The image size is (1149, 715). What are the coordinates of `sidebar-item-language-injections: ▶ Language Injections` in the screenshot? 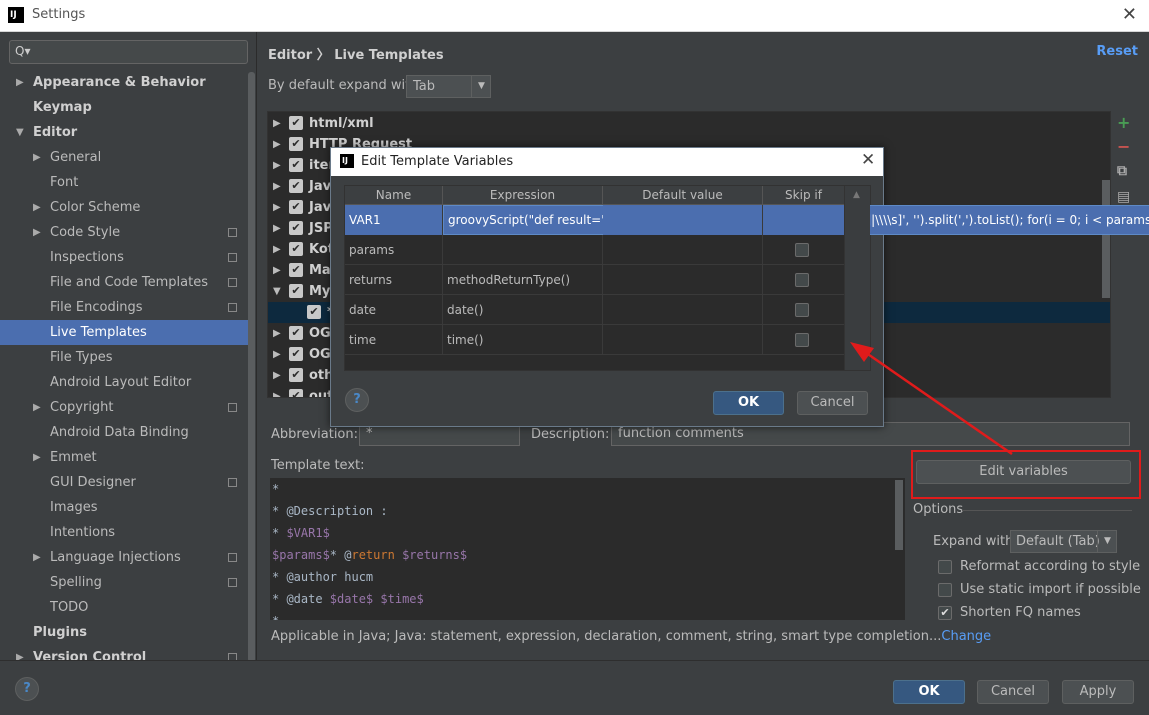 It's located at (124, 557).